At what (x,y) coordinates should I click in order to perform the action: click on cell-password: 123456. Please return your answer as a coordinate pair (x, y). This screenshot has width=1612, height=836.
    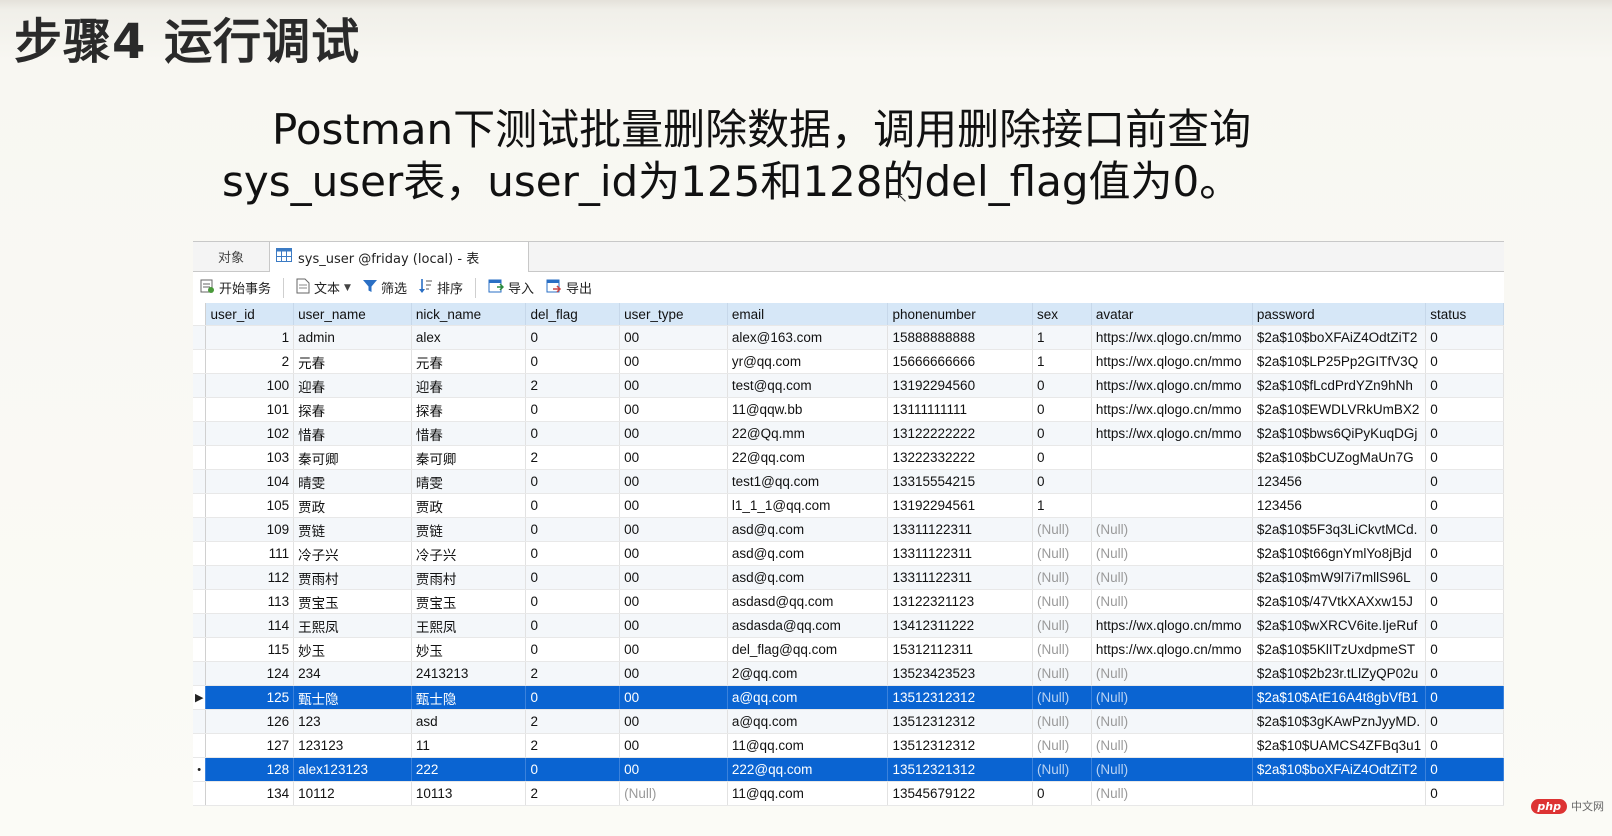
    Looking at the image, I should click on (1339, 481).